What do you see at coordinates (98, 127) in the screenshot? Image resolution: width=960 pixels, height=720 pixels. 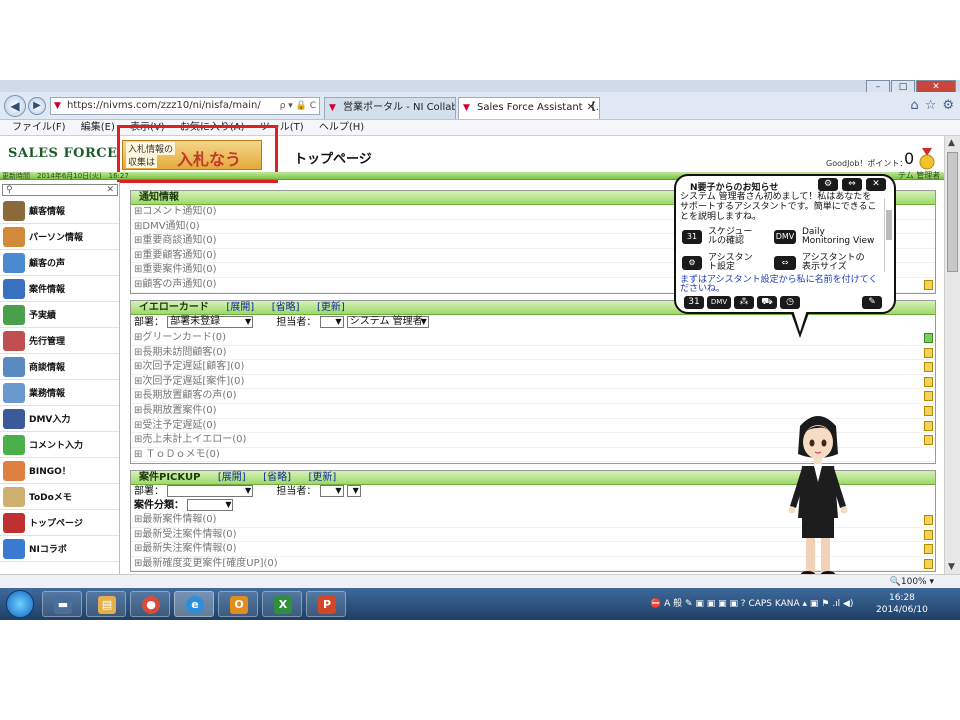 I see `menu-edit: 編集(E)` at bounding box center [98, 127].